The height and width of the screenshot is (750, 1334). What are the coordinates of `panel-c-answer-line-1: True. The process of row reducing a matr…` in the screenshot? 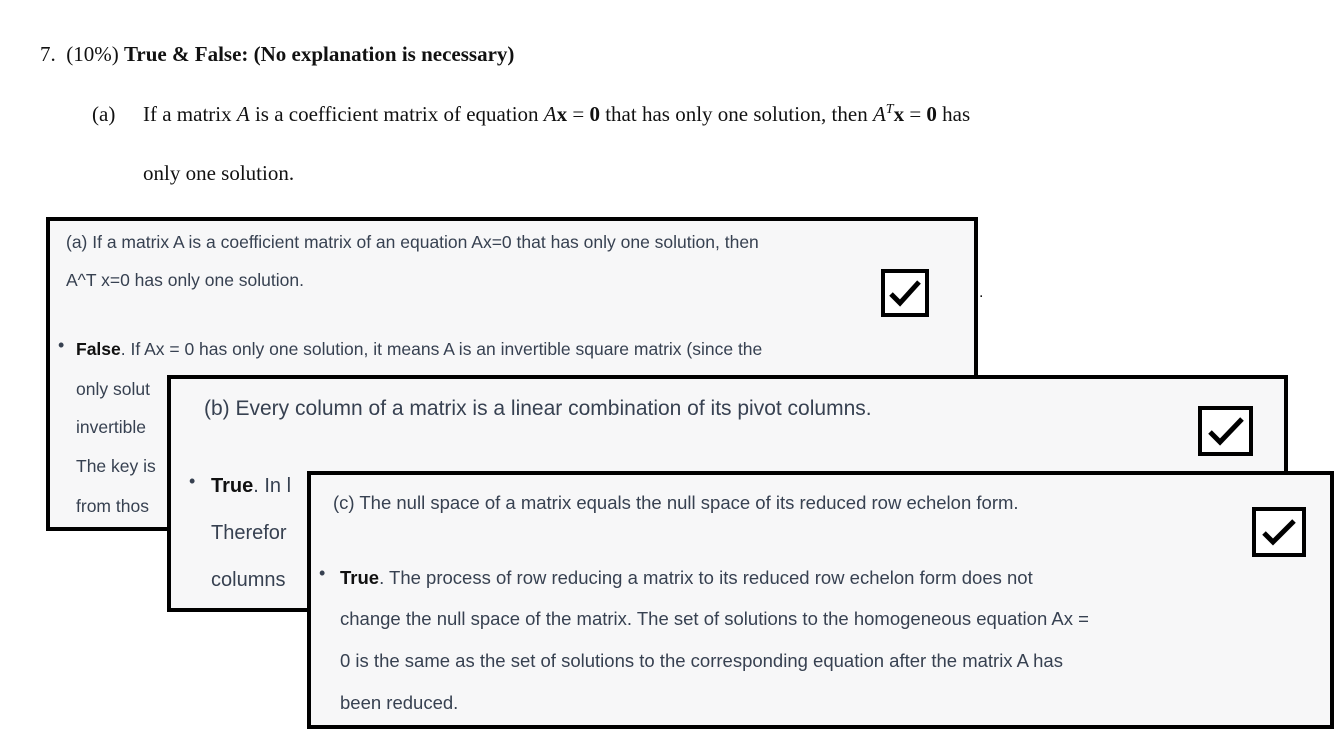 It's located at (686, 578).